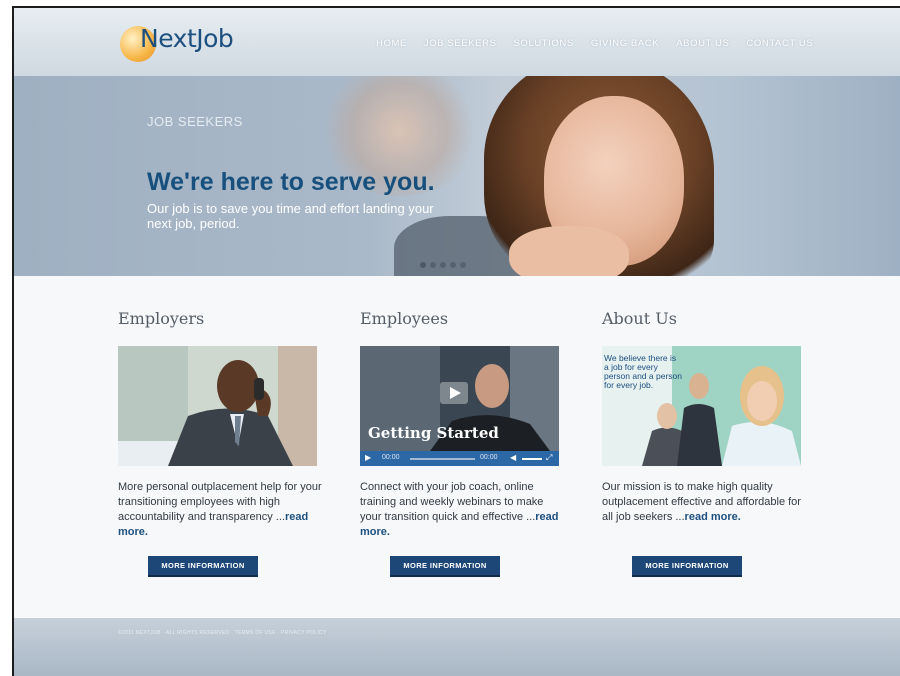 The height and width of the screenshot is (676, 900). I want to click on employees-more-info-button: MORE INFORMATION, so click(445, 566).